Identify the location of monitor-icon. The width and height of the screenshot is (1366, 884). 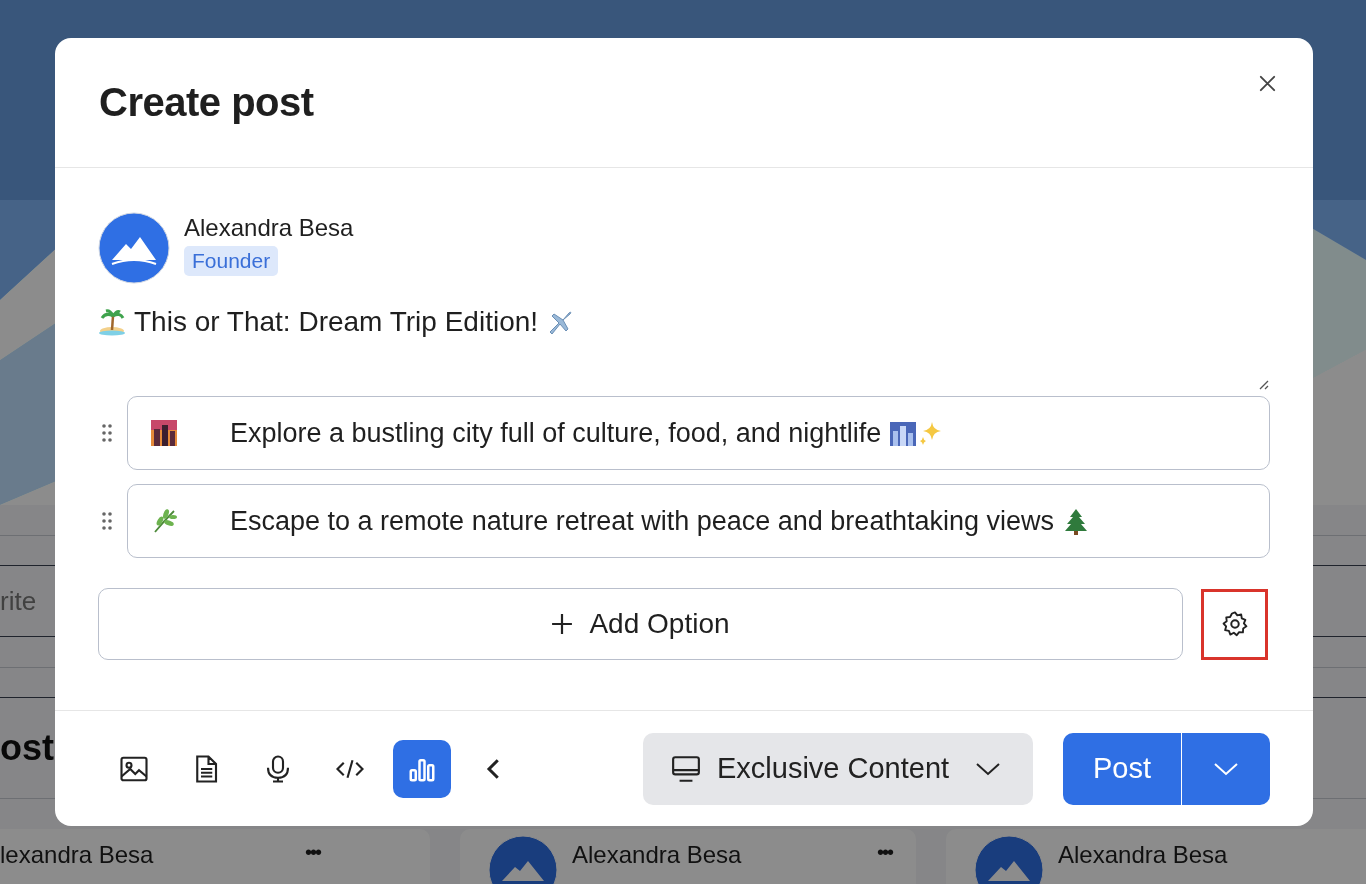
(686, 768).